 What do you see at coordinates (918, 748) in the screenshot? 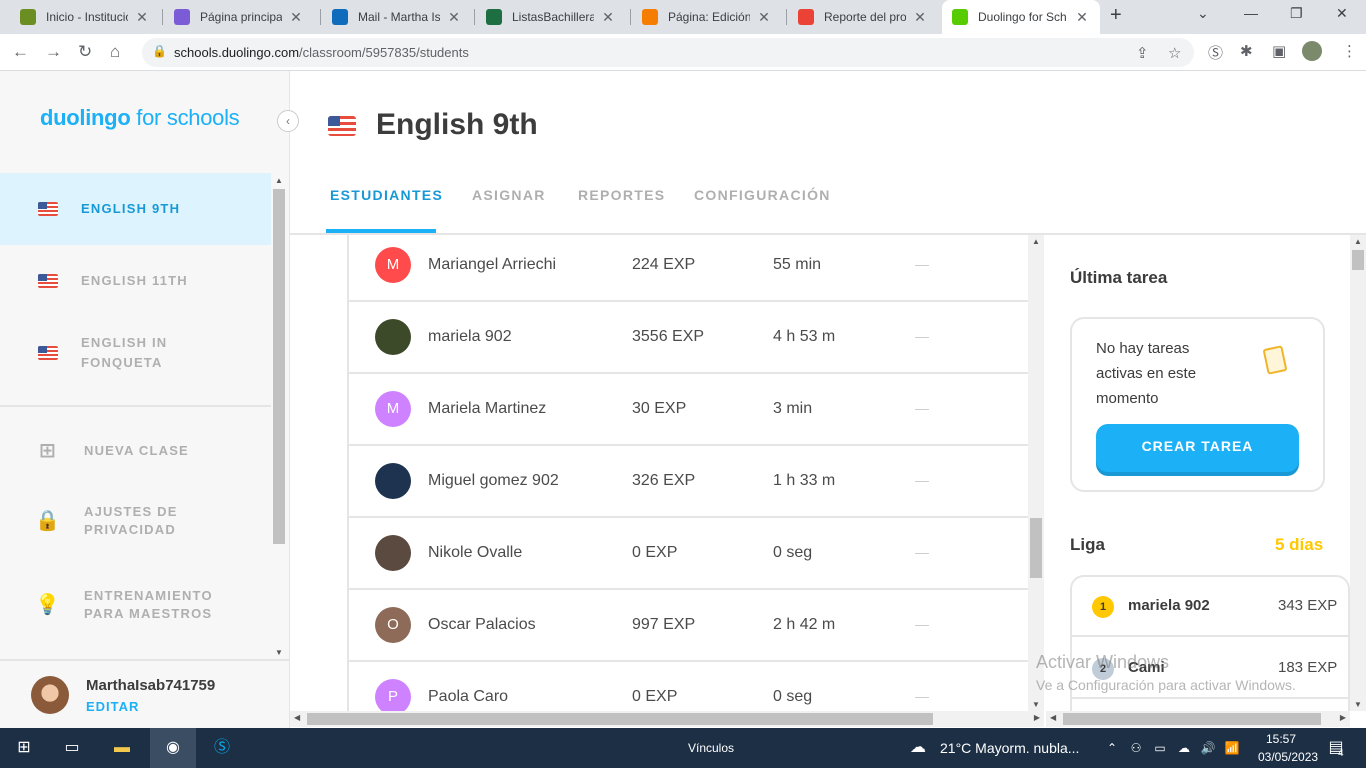
I see `weather-cloud-icon: ☁` at bounding box center [918, 748].